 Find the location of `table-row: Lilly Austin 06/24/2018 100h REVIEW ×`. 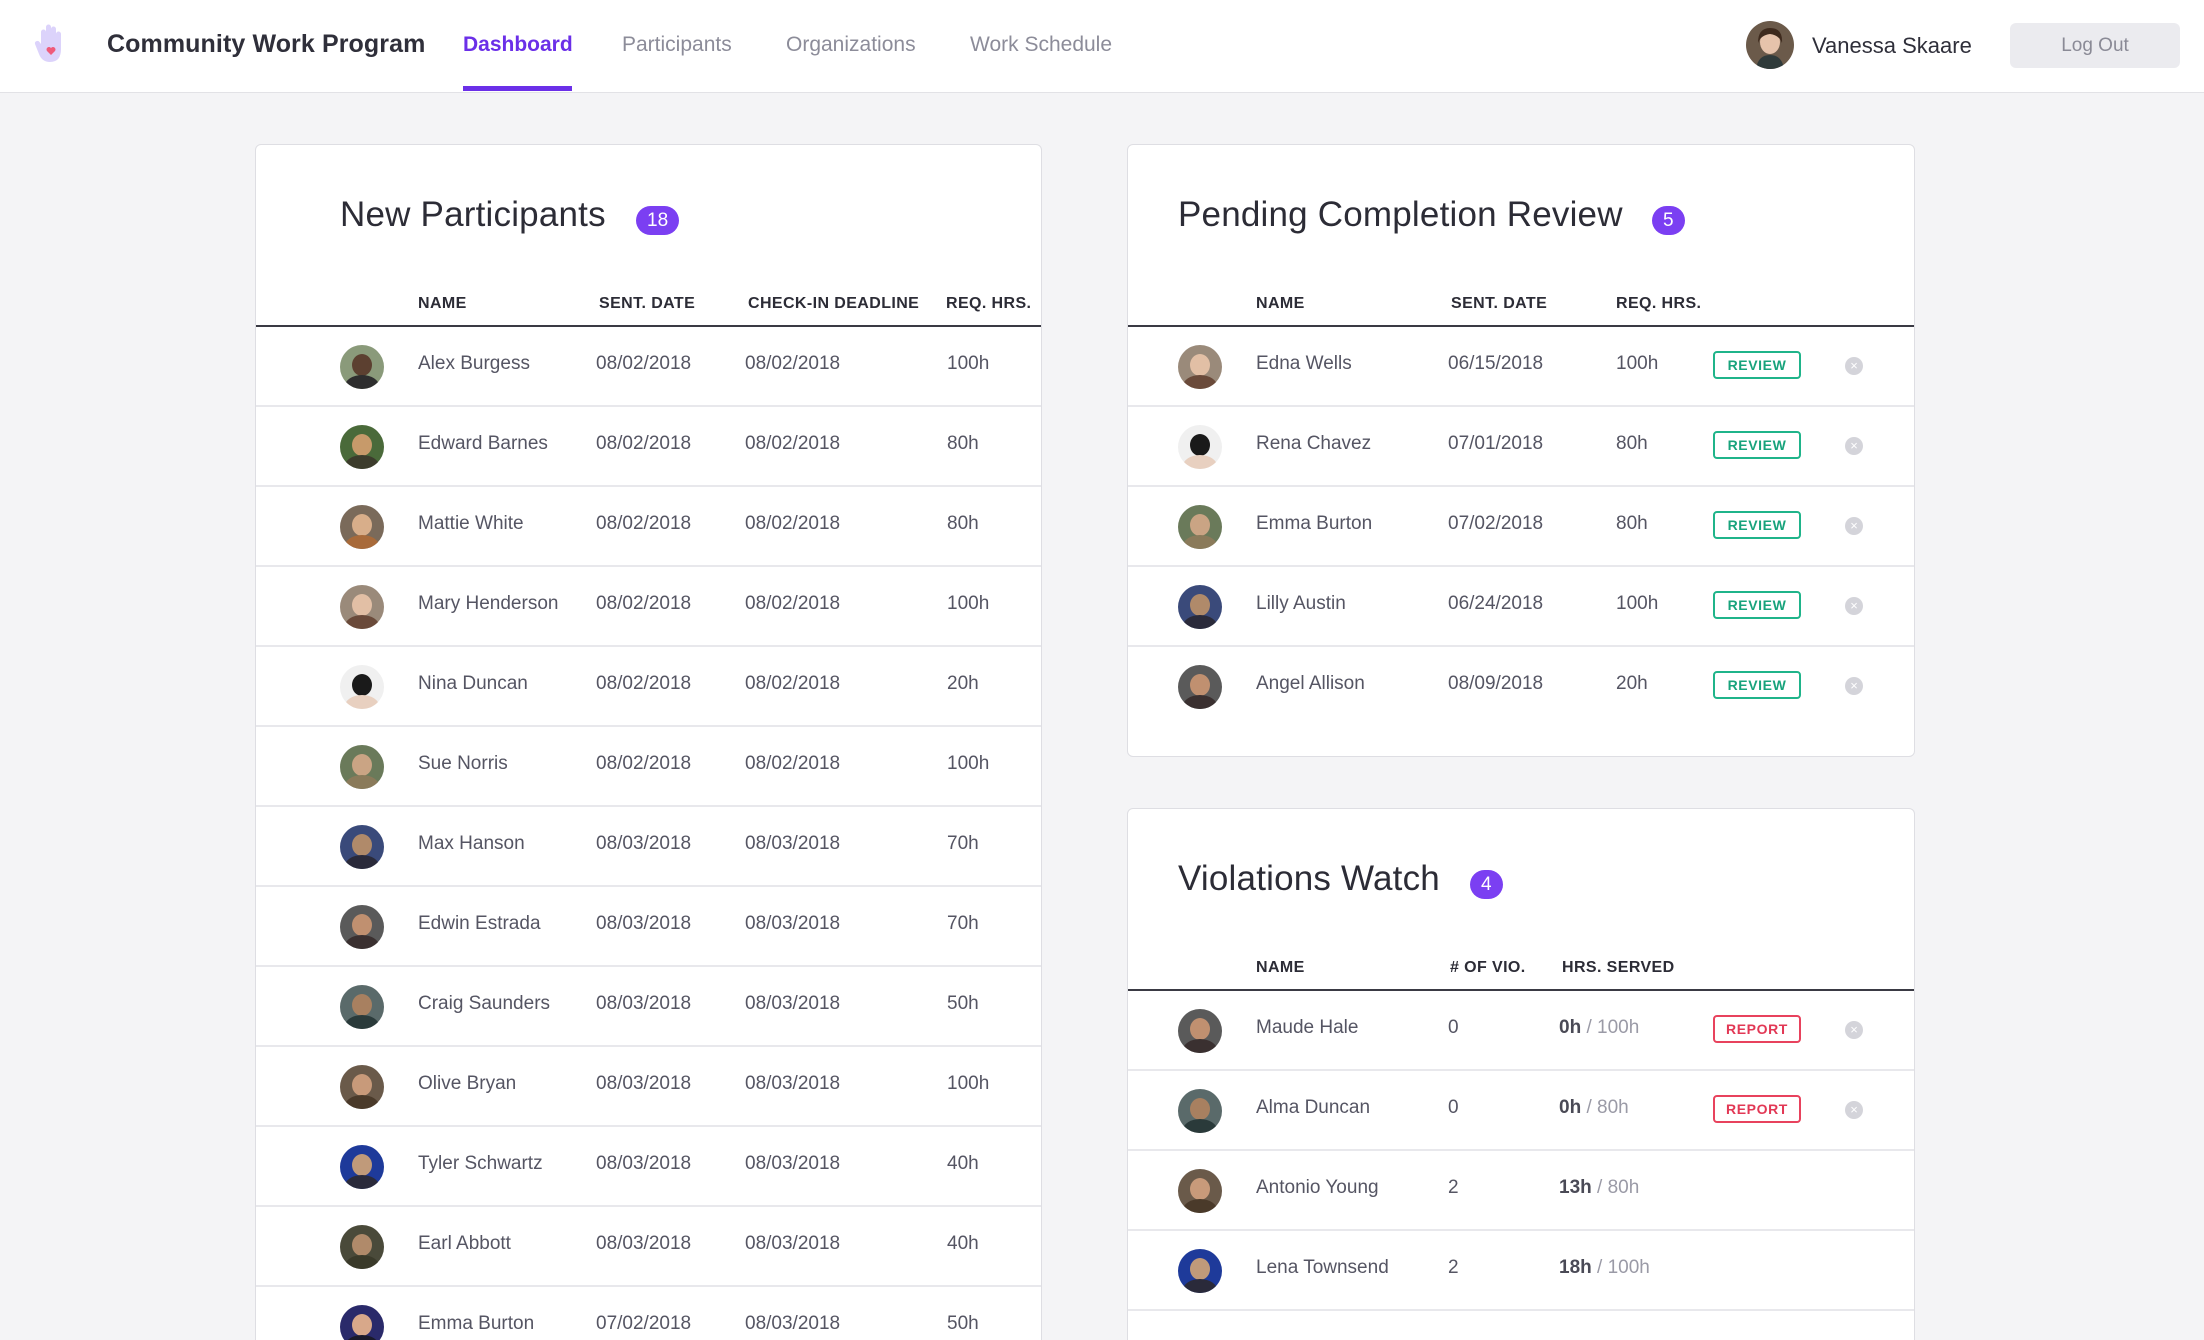

table-row: Lilly Austin 06/24/2018 100h REVIEW × is located at coordinates (1521, 607).